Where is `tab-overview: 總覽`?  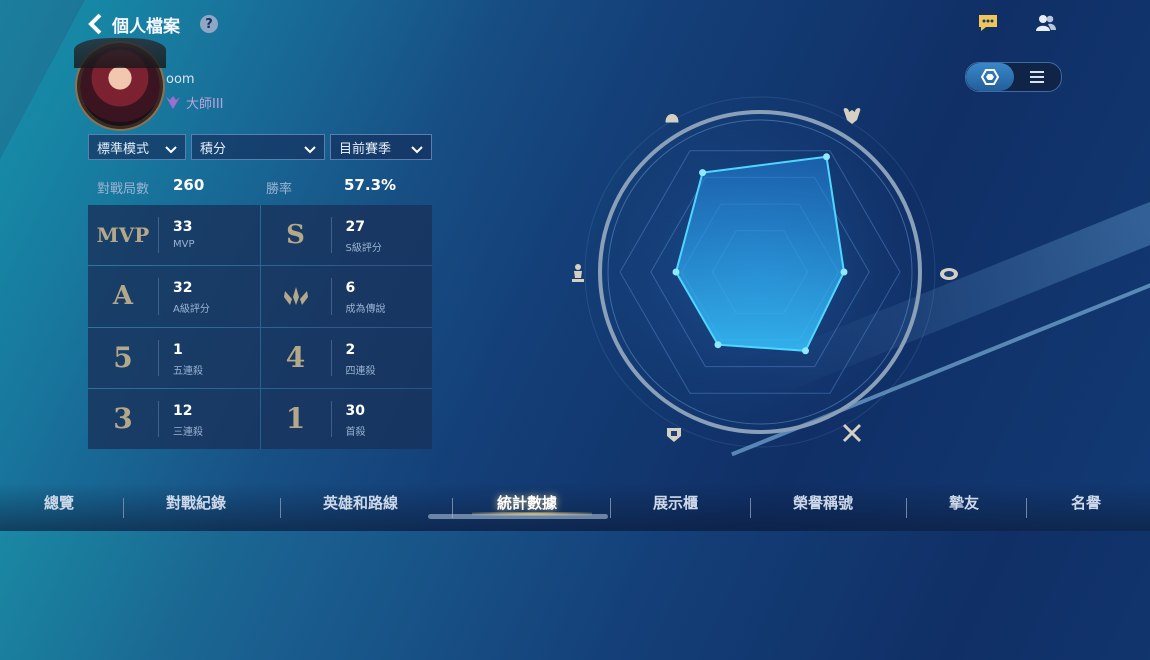
tab-overview: 總覽 is located at coordinates (59, 502).